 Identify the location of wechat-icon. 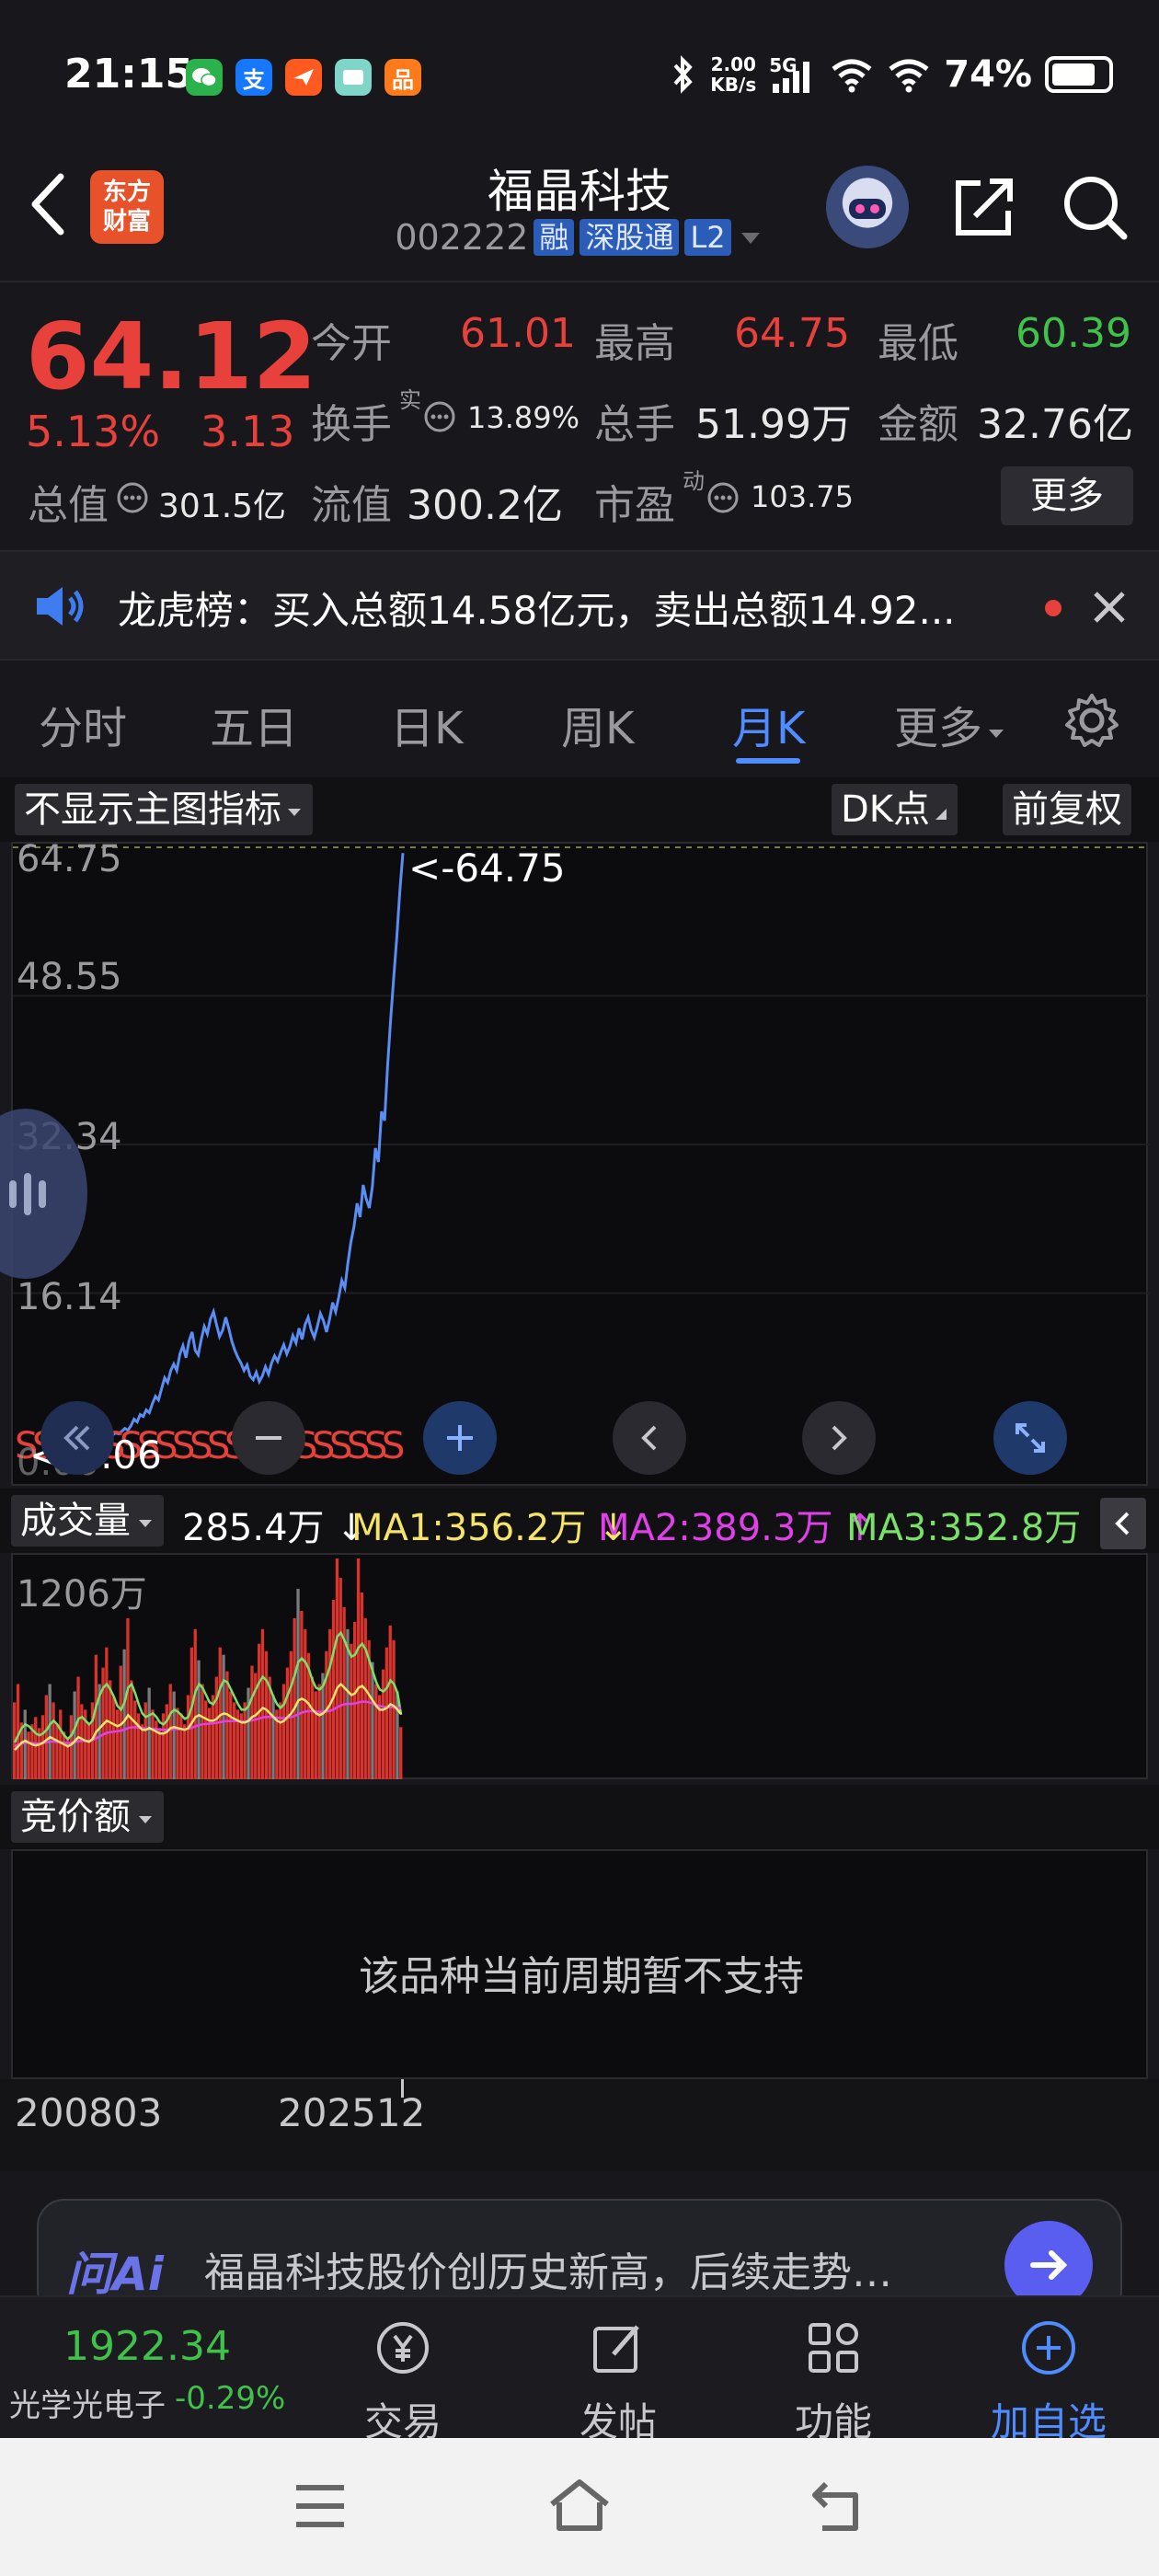
(204, 77).